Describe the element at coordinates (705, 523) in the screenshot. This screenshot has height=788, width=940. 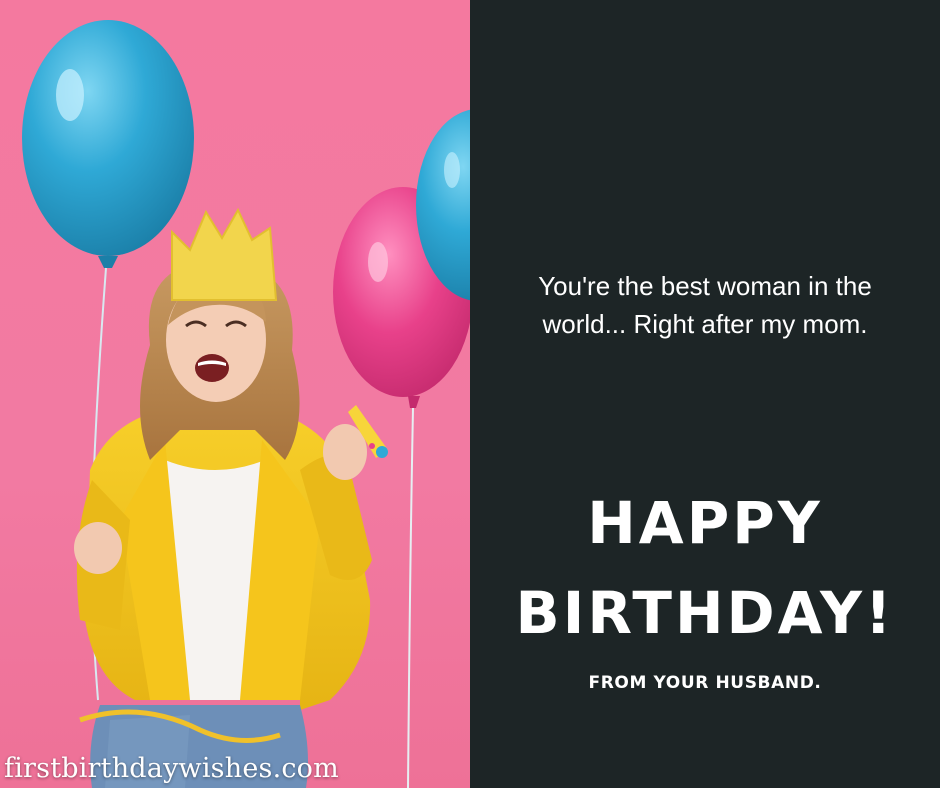
I see `headline-line: HAPPY` at that location.